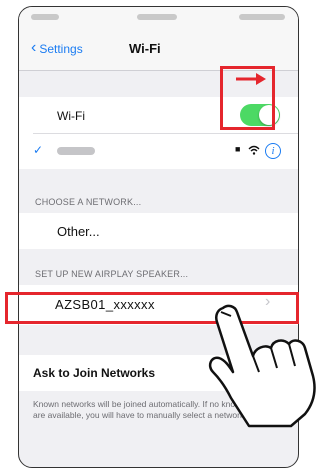 The width and height of the screenshot is (320, 475). Describe the element at coordinates (251, 79) in the screenshot. I see `arrow-right-icon` at that location.